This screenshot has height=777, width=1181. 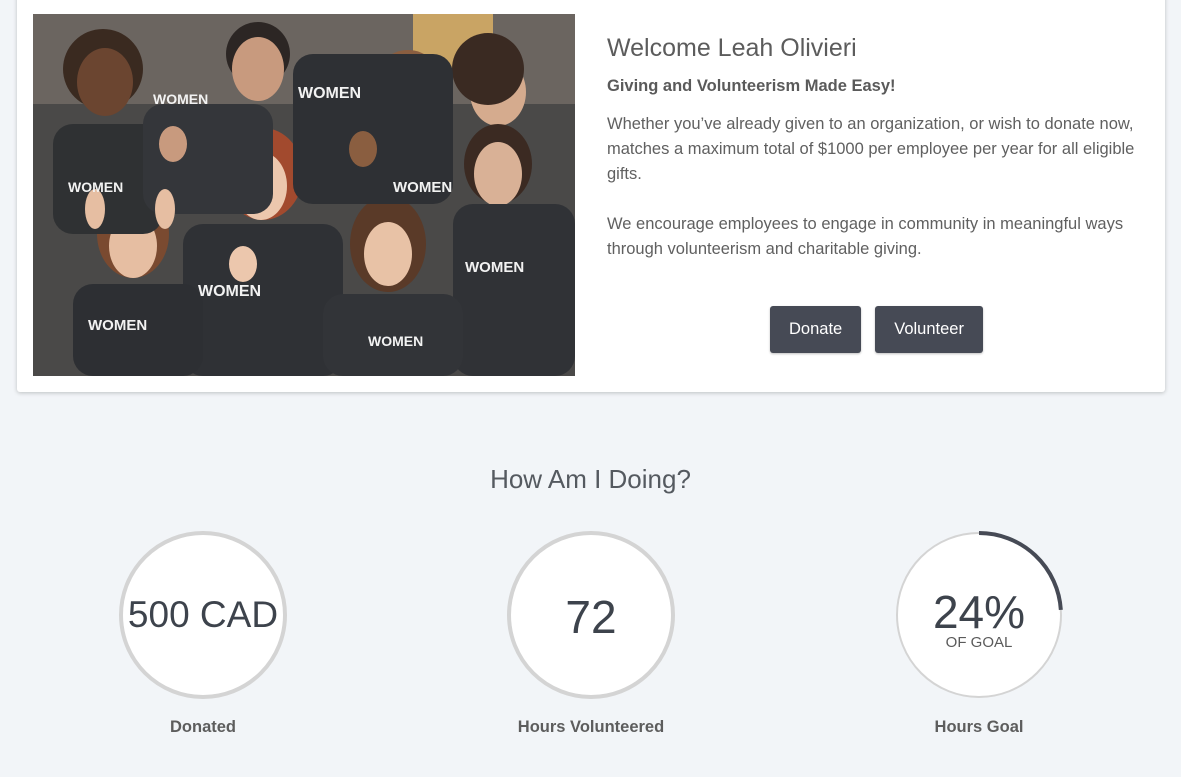 I want to click on donated-value: 500 CAD, so click(x=203, y=614).